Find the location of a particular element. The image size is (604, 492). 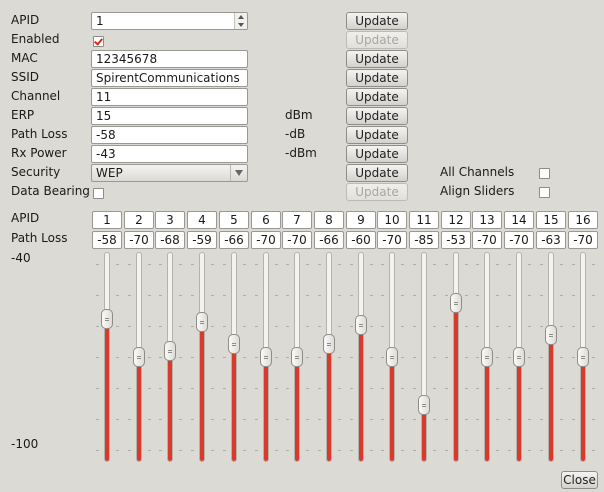

channel-path-loss-box: -68 is located at coordinates (170, 240).